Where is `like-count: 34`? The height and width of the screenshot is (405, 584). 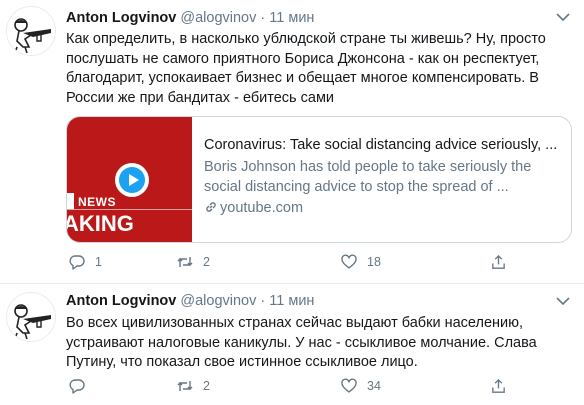 like-count: 34 is located at coordinates (374, 386).